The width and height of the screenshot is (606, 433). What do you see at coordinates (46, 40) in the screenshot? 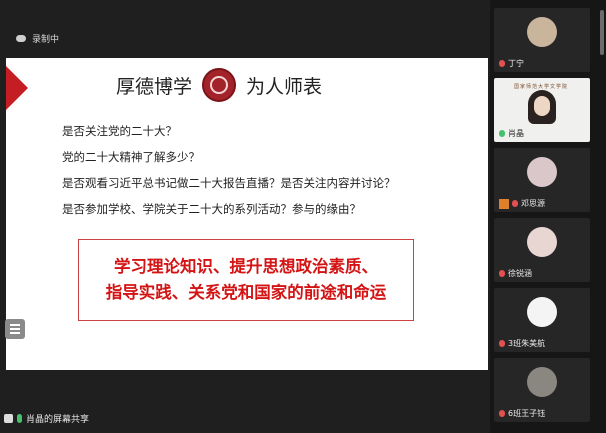
I see `recording-label: 录制中` at bounding box center [46, 40].